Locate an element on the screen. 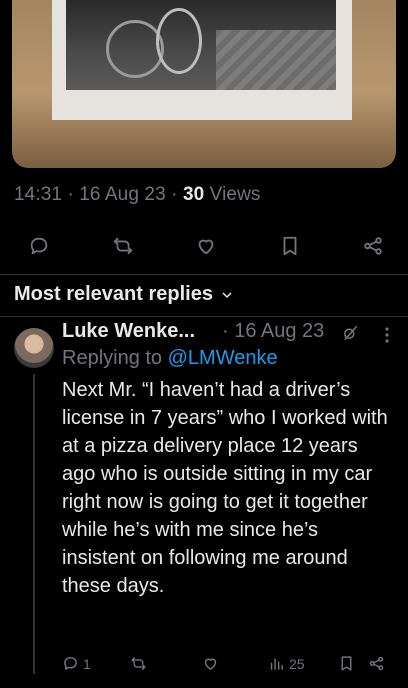 This screenshot has height=688, width=408. reply-views-button: 25 is located at coordinates (286, 663).